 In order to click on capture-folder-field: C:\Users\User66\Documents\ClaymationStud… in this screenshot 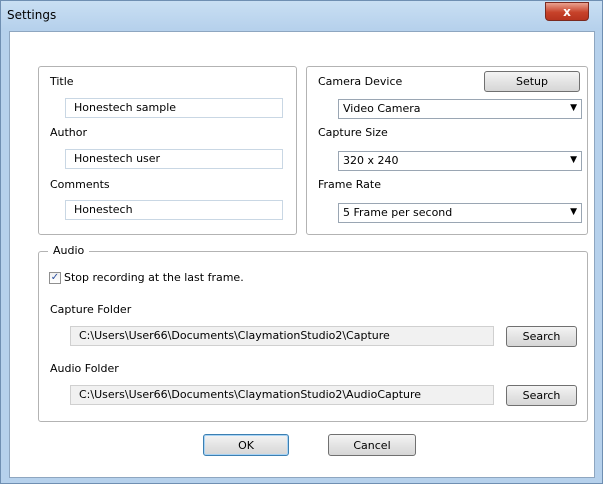, I will do `click(282, 336)`.